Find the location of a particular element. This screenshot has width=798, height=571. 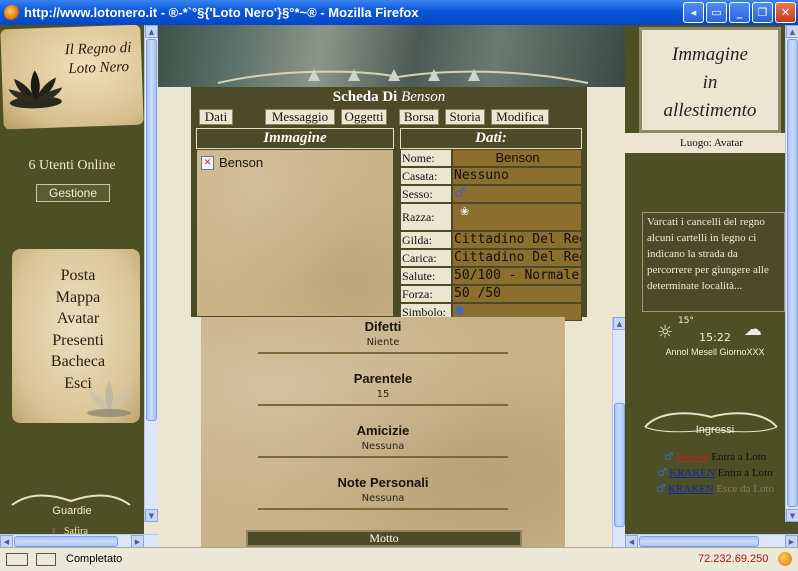

section-difetti: Difetti Niente is located at coordinates (383, 336).